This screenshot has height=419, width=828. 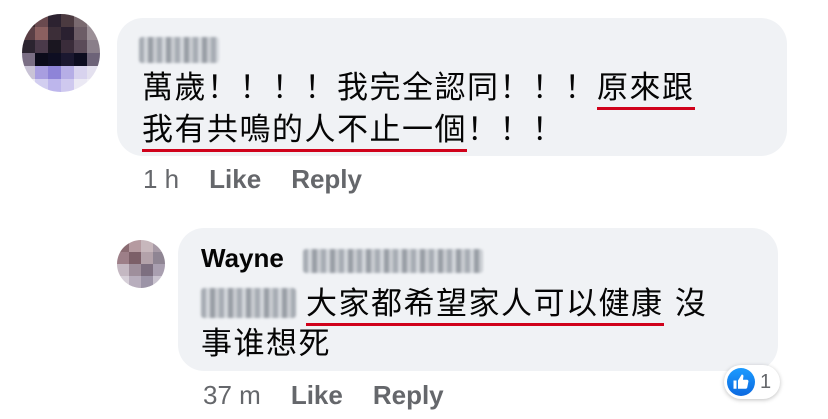 I want to click on comment-text-part: ！！！, so click(x=516, y=130).